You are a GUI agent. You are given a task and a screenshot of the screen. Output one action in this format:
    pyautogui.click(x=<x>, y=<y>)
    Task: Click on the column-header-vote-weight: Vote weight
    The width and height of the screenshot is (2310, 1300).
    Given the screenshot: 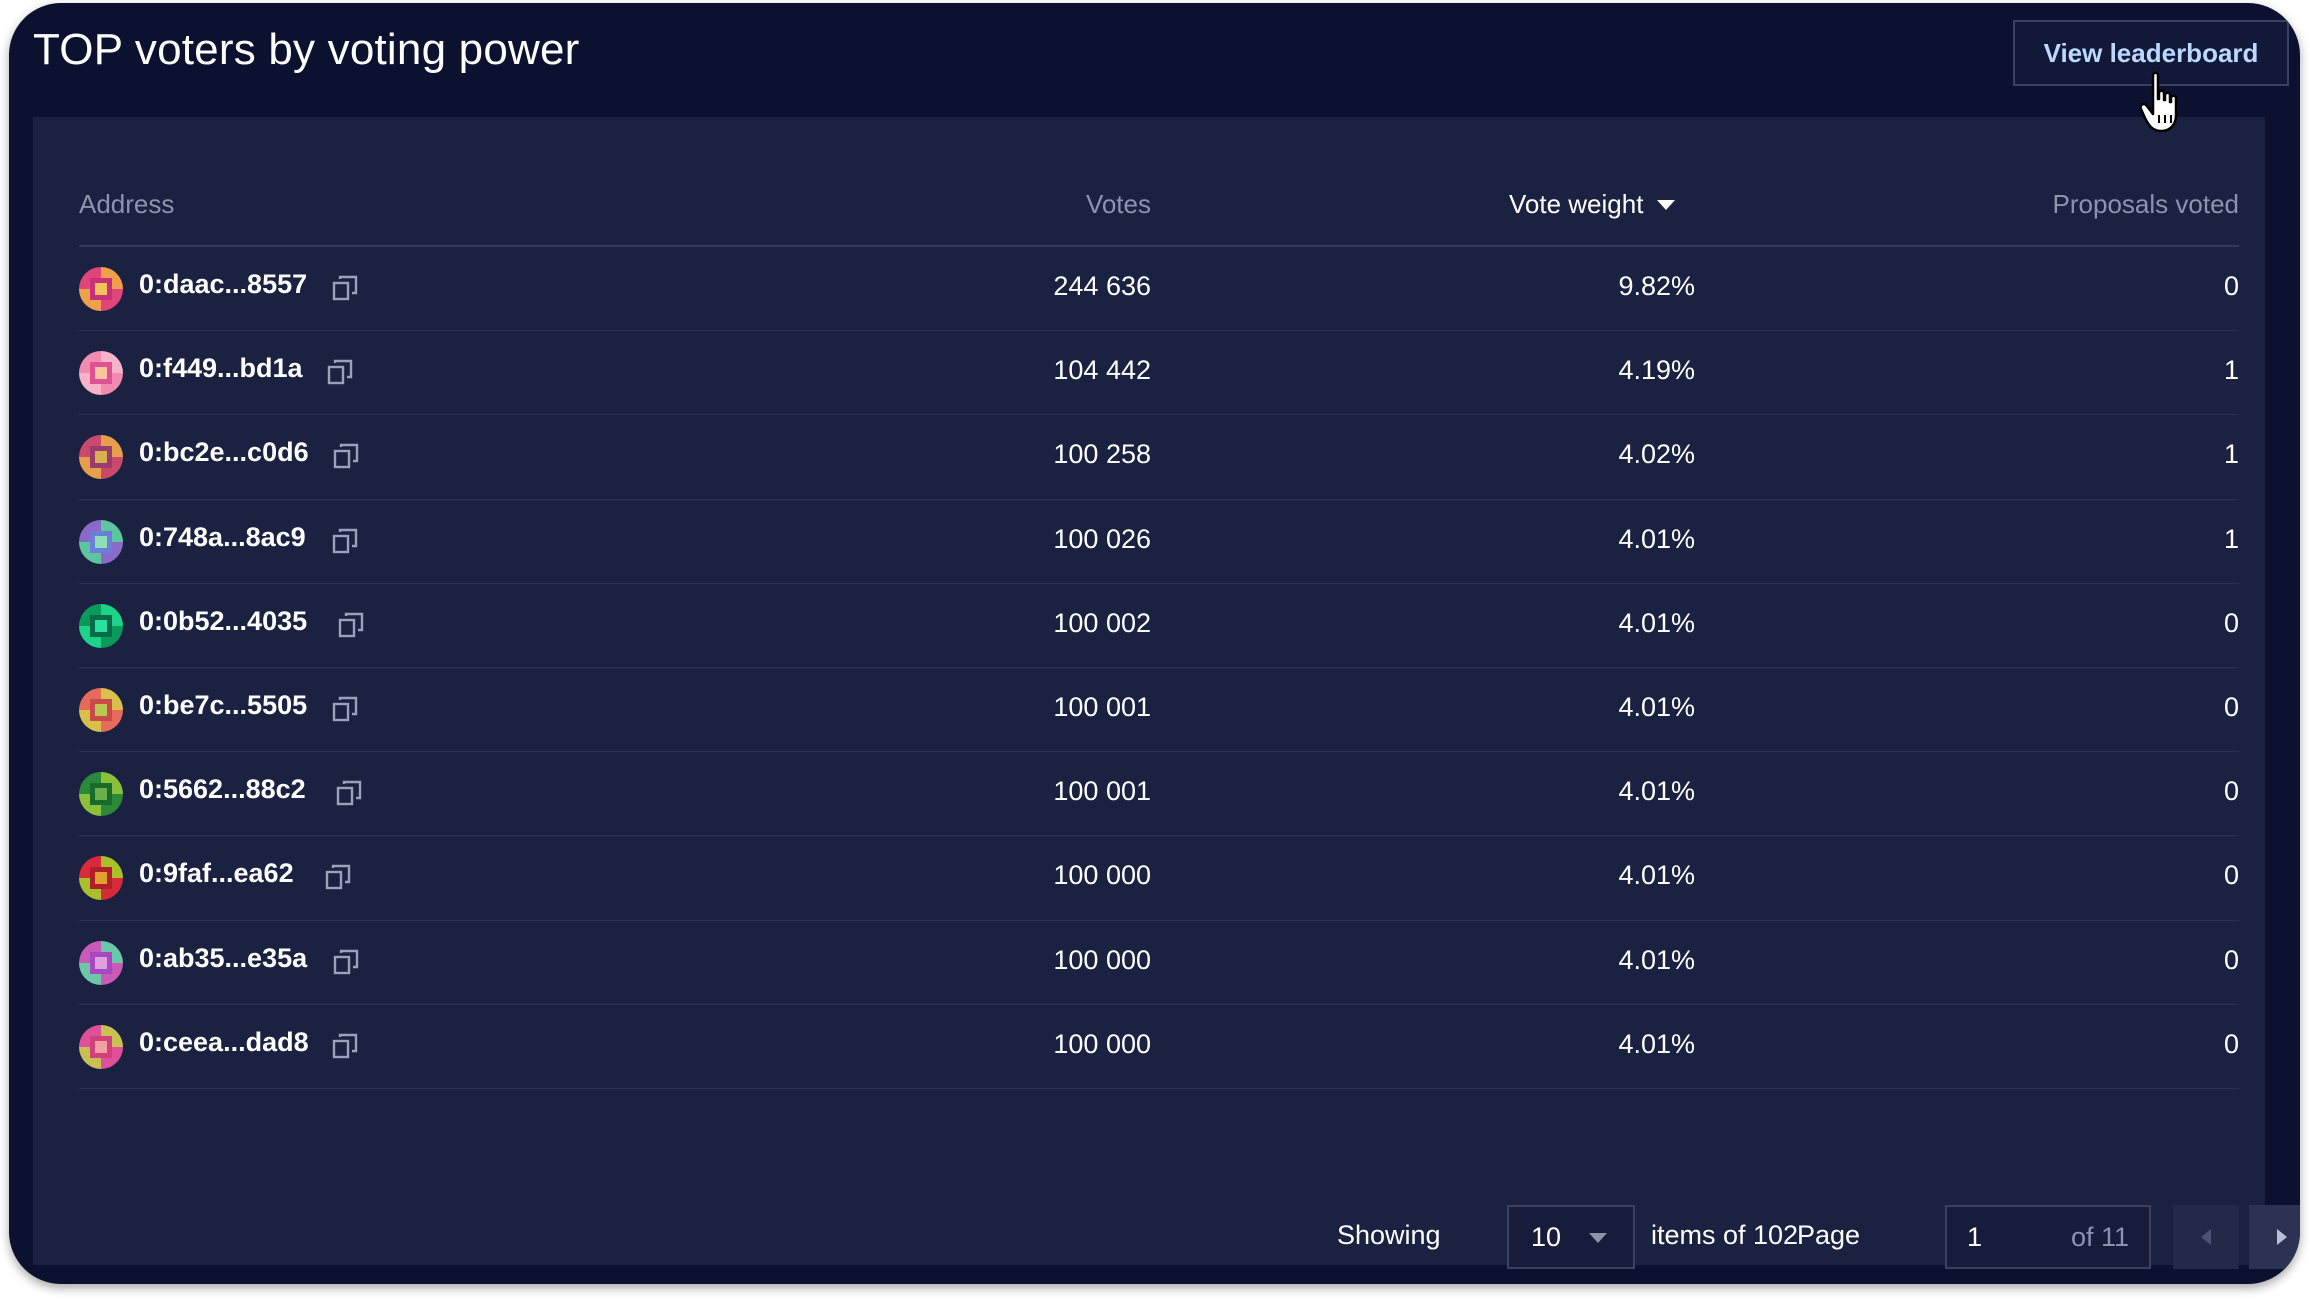 What is the action you would take?
    pyautogui.click(x=1592, y=204)
    